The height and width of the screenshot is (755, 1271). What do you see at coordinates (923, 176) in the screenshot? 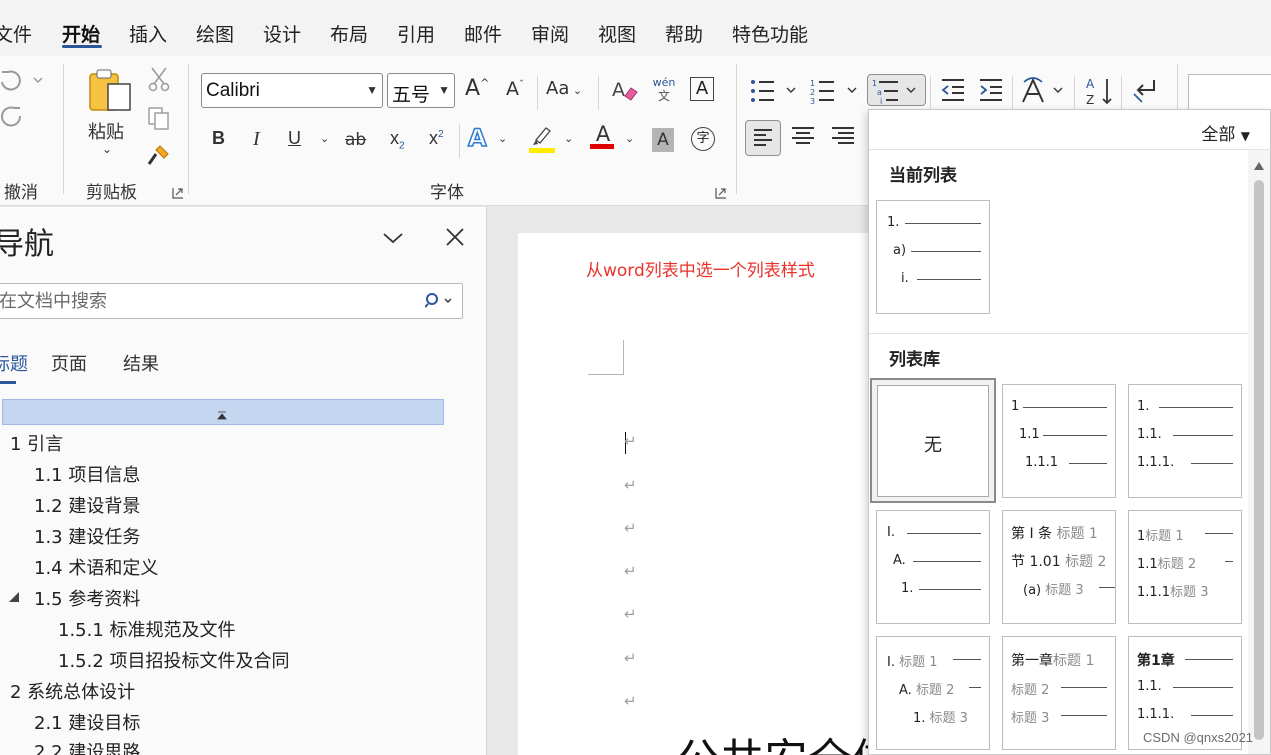
I see `current-list-heading: 当前列表` at bounding box center [923, 176].